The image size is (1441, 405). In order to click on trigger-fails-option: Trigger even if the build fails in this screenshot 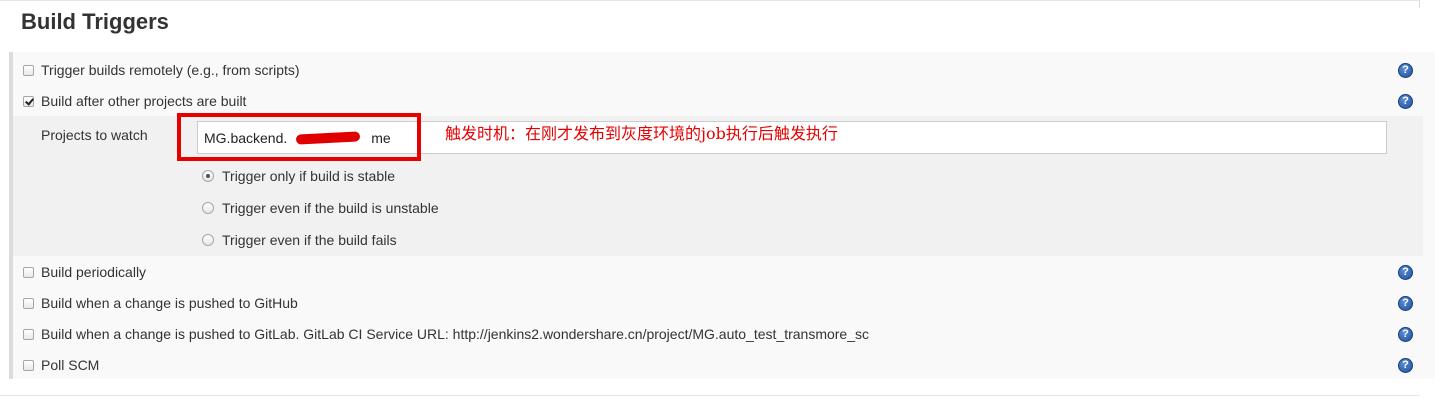, I will do `click(299, 240)`.